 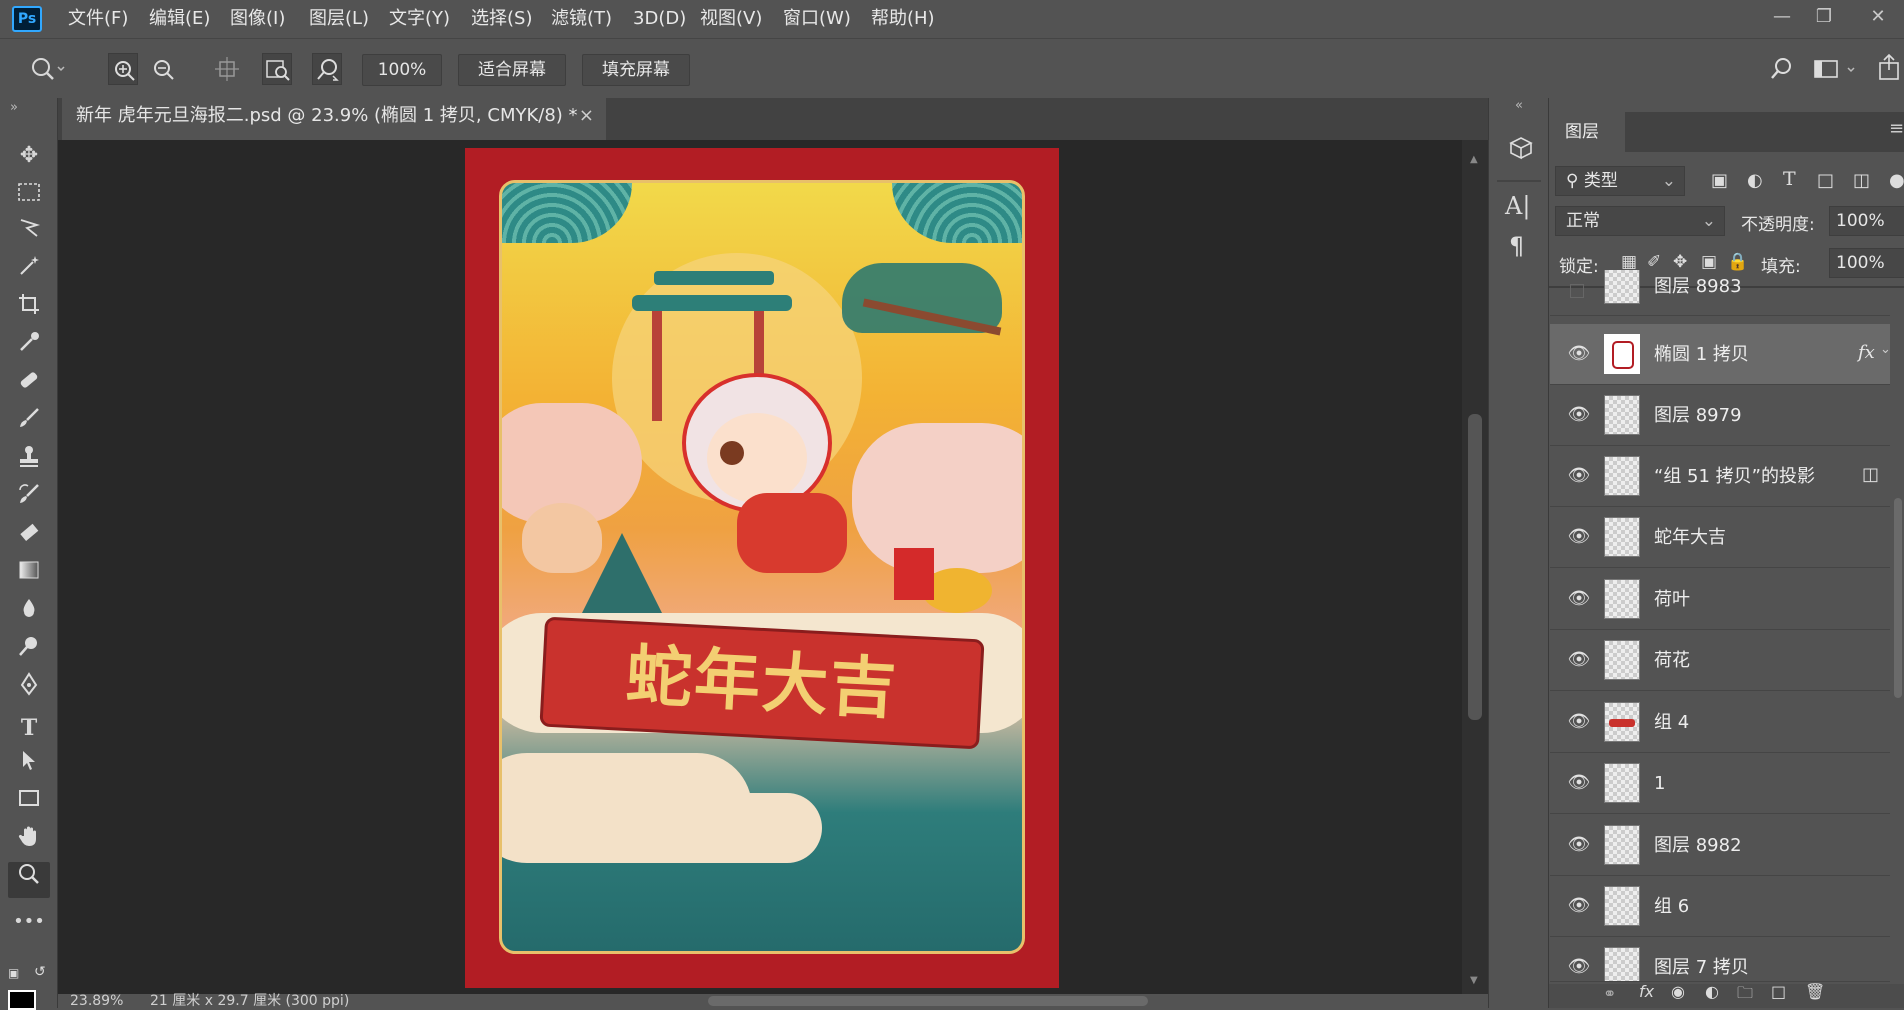 I want to click on filter-smartobject-icon: ◫, so click(x=1861, y=180).